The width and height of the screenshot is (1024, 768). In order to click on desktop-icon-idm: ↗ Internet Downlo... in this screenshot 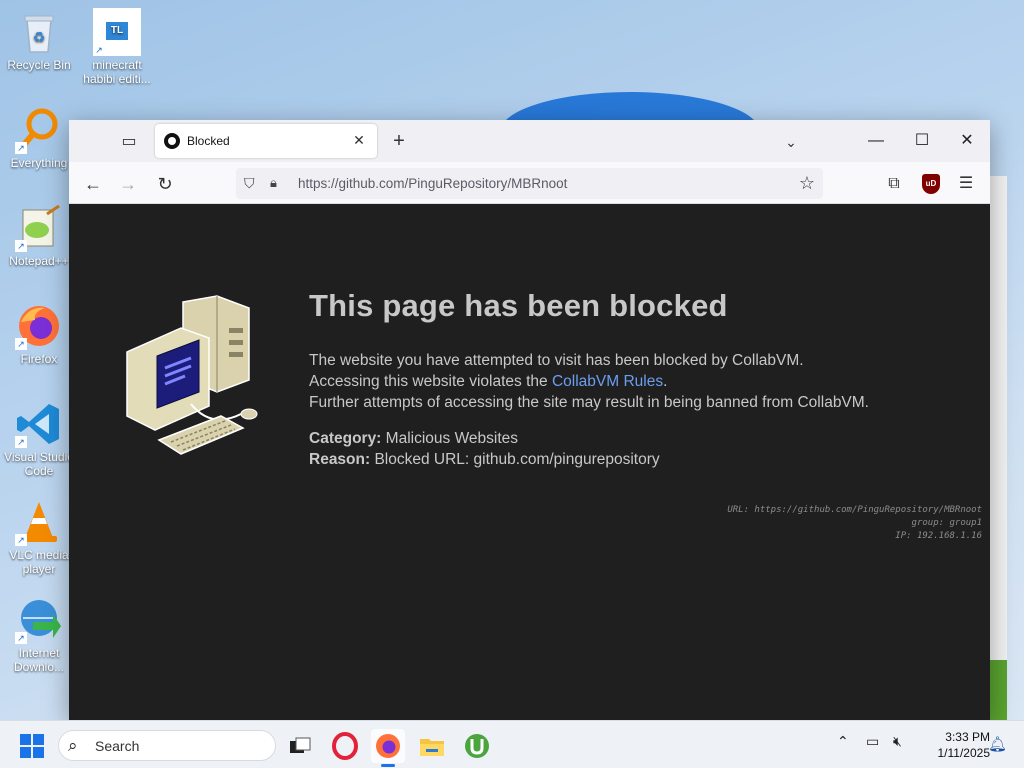, I will do `click(39, 635)`.